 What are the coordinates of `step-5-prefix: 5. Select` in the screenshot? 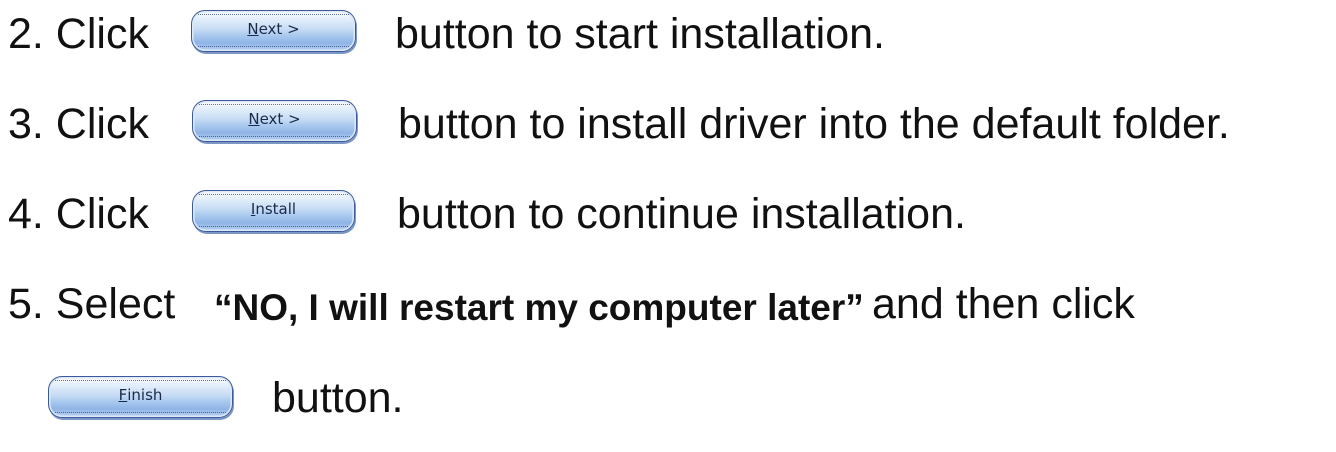 It's located at (92, 304).